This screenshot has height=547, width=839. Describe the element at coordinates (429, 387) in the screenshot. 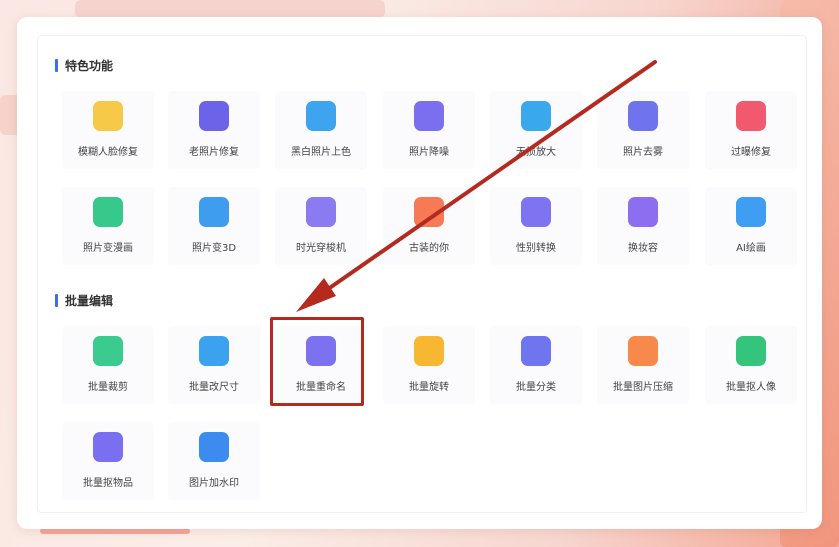

I see `tile-label: 批量旋转` at that location.